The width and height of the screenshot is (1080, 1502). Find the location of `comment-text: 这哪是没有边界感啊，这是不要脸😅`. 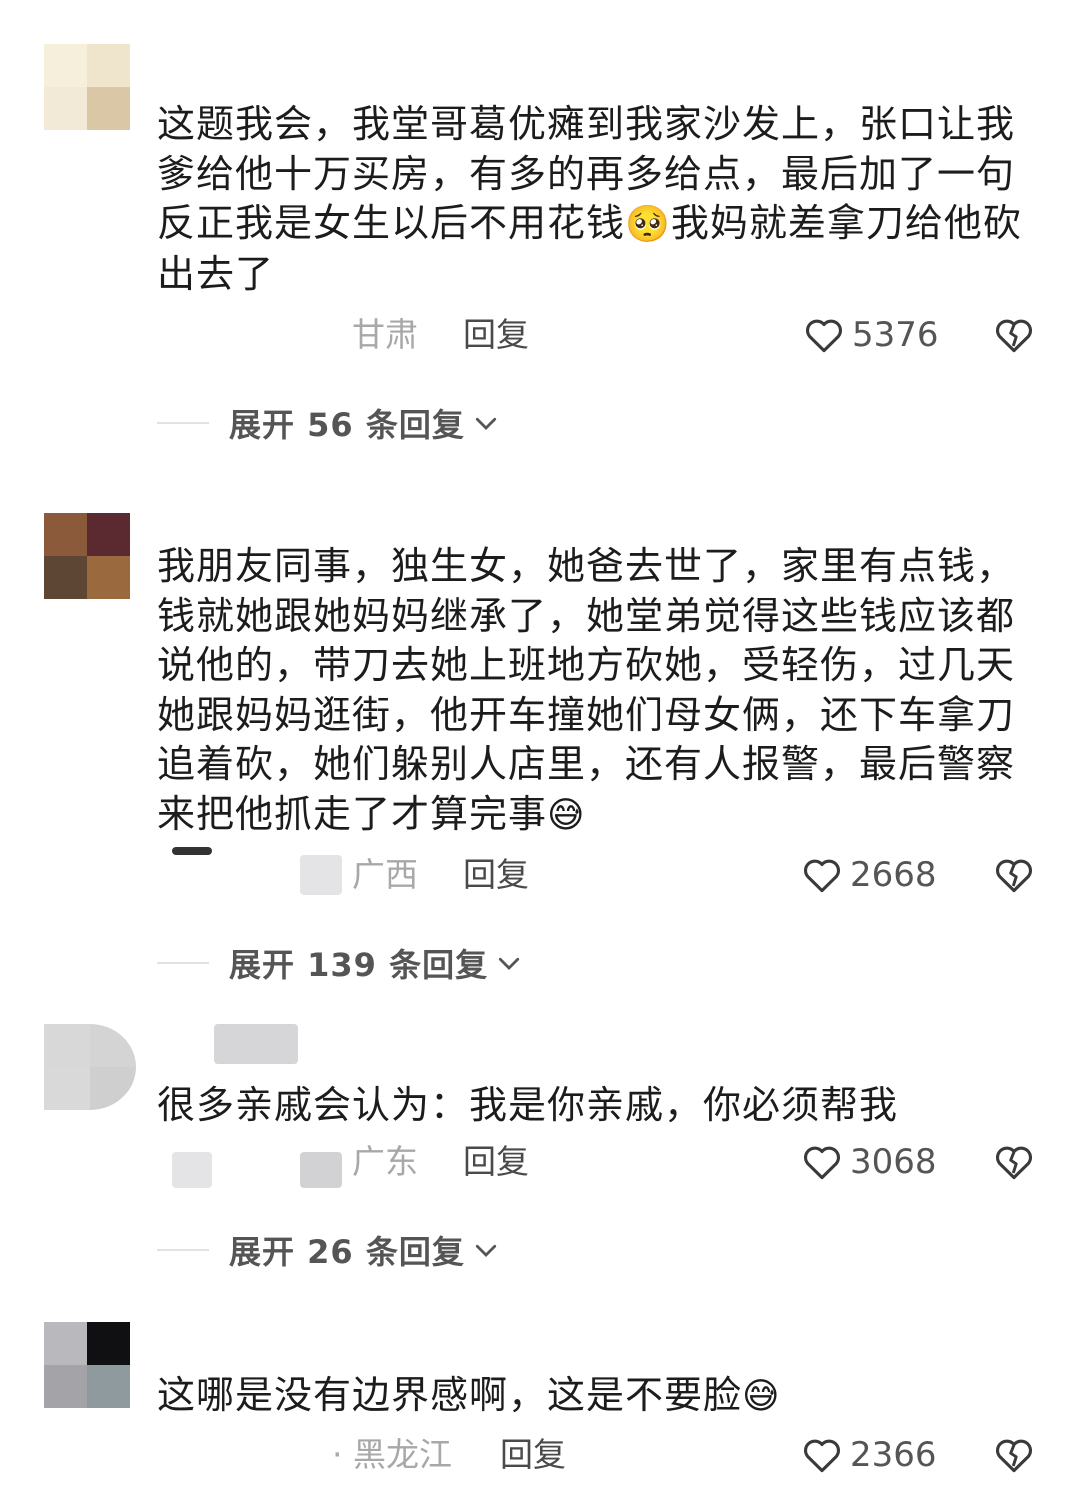

comment-text: 这哪是没有边界感啊，这是不要脸😅 is located at coordinates (597, 1396).